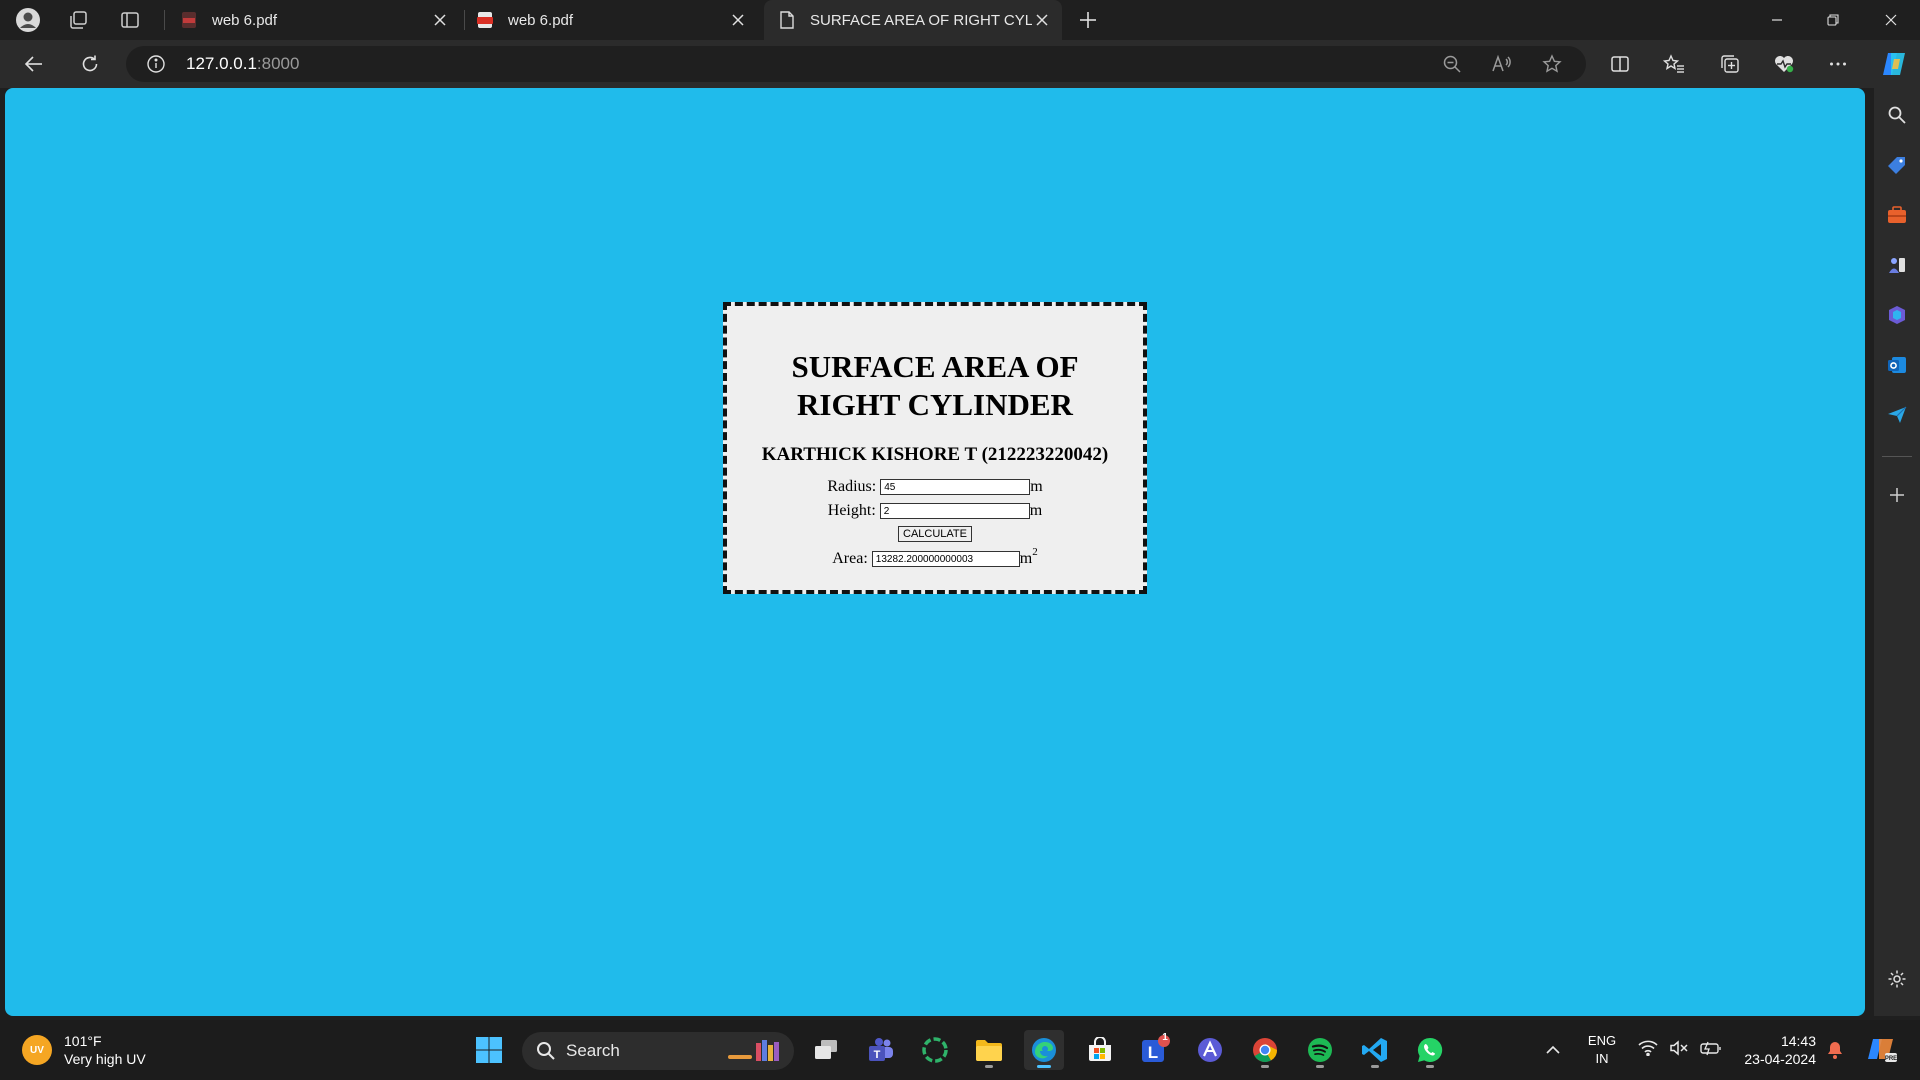 The image size is (1920, 1080). What do you see at coordinates (955, 487) in the screenshot?
I see `radius-input` at bounding box center [955, 487].